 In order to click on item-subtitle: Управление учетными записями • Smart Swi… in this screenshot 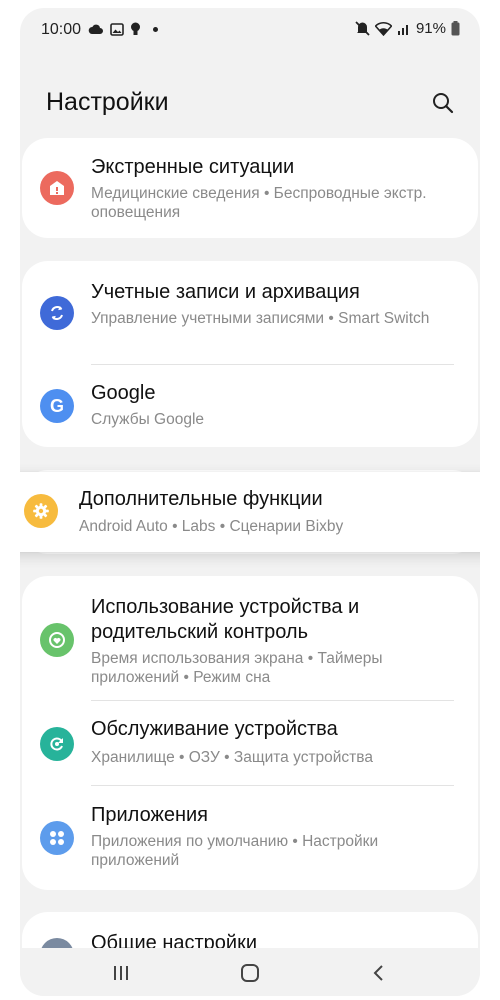, I will do `click(260, 318)`.